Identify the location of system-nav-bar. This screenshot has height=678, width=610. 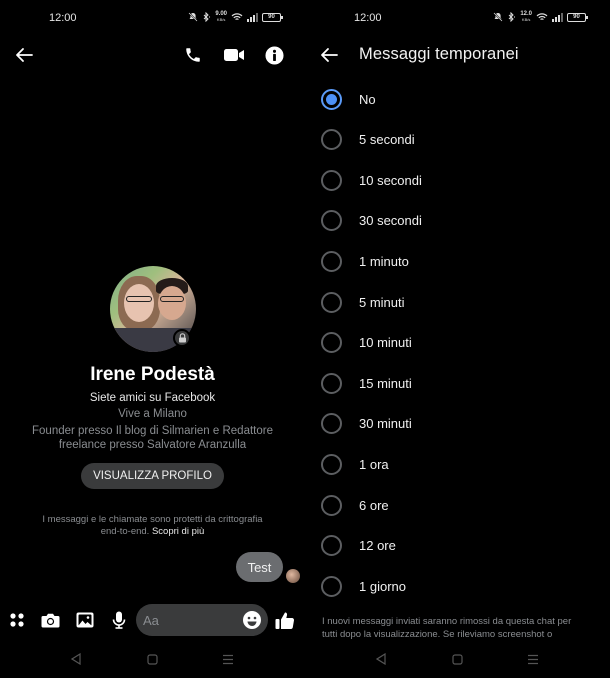
(152, 659).